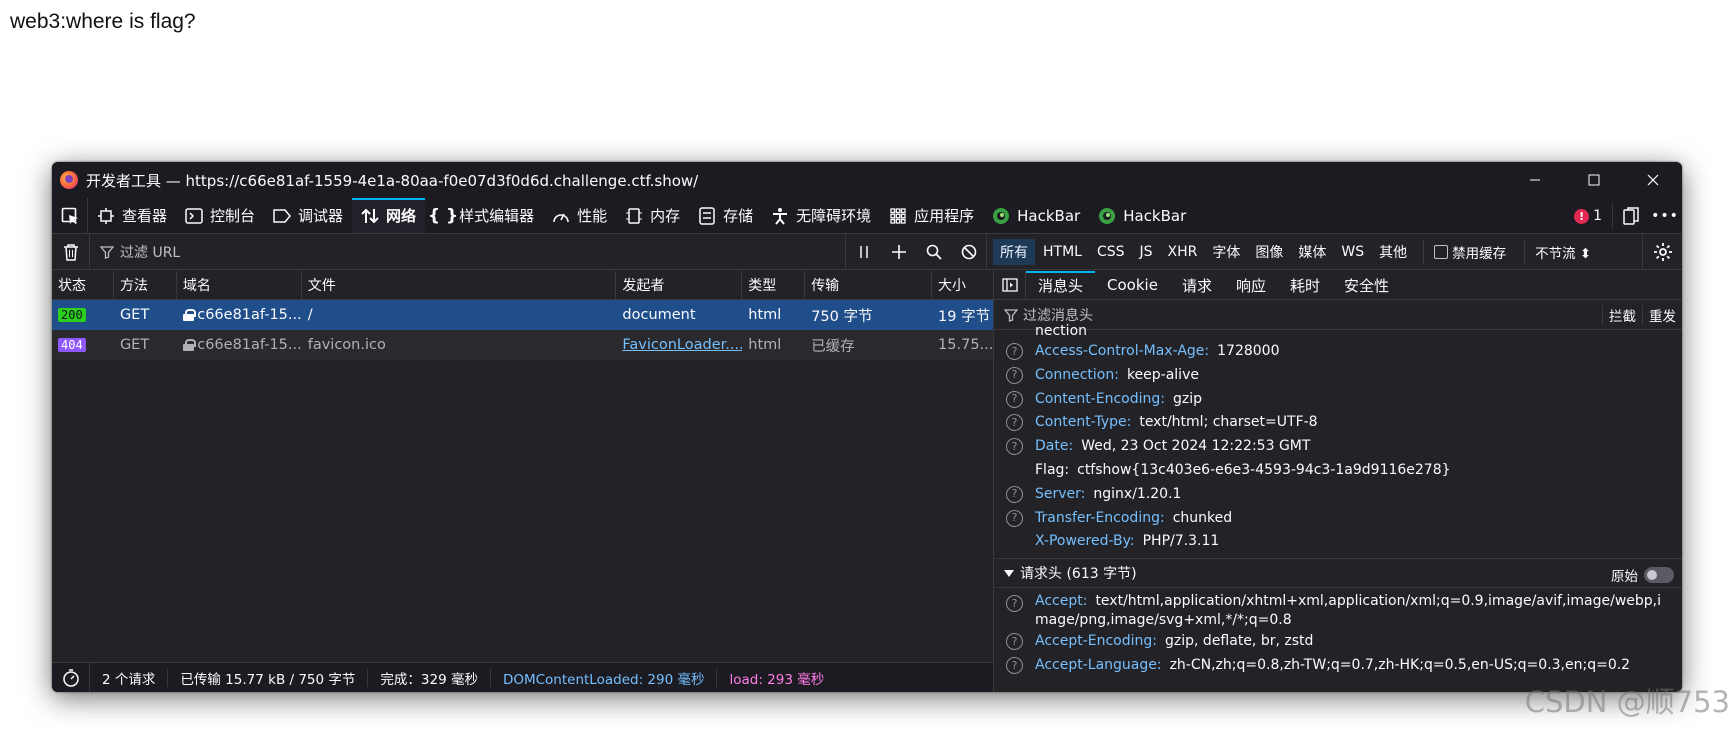  Describe the element at coordinates (931, 215) in the screenshot. I see `tab-application: 应用程序` at that location.